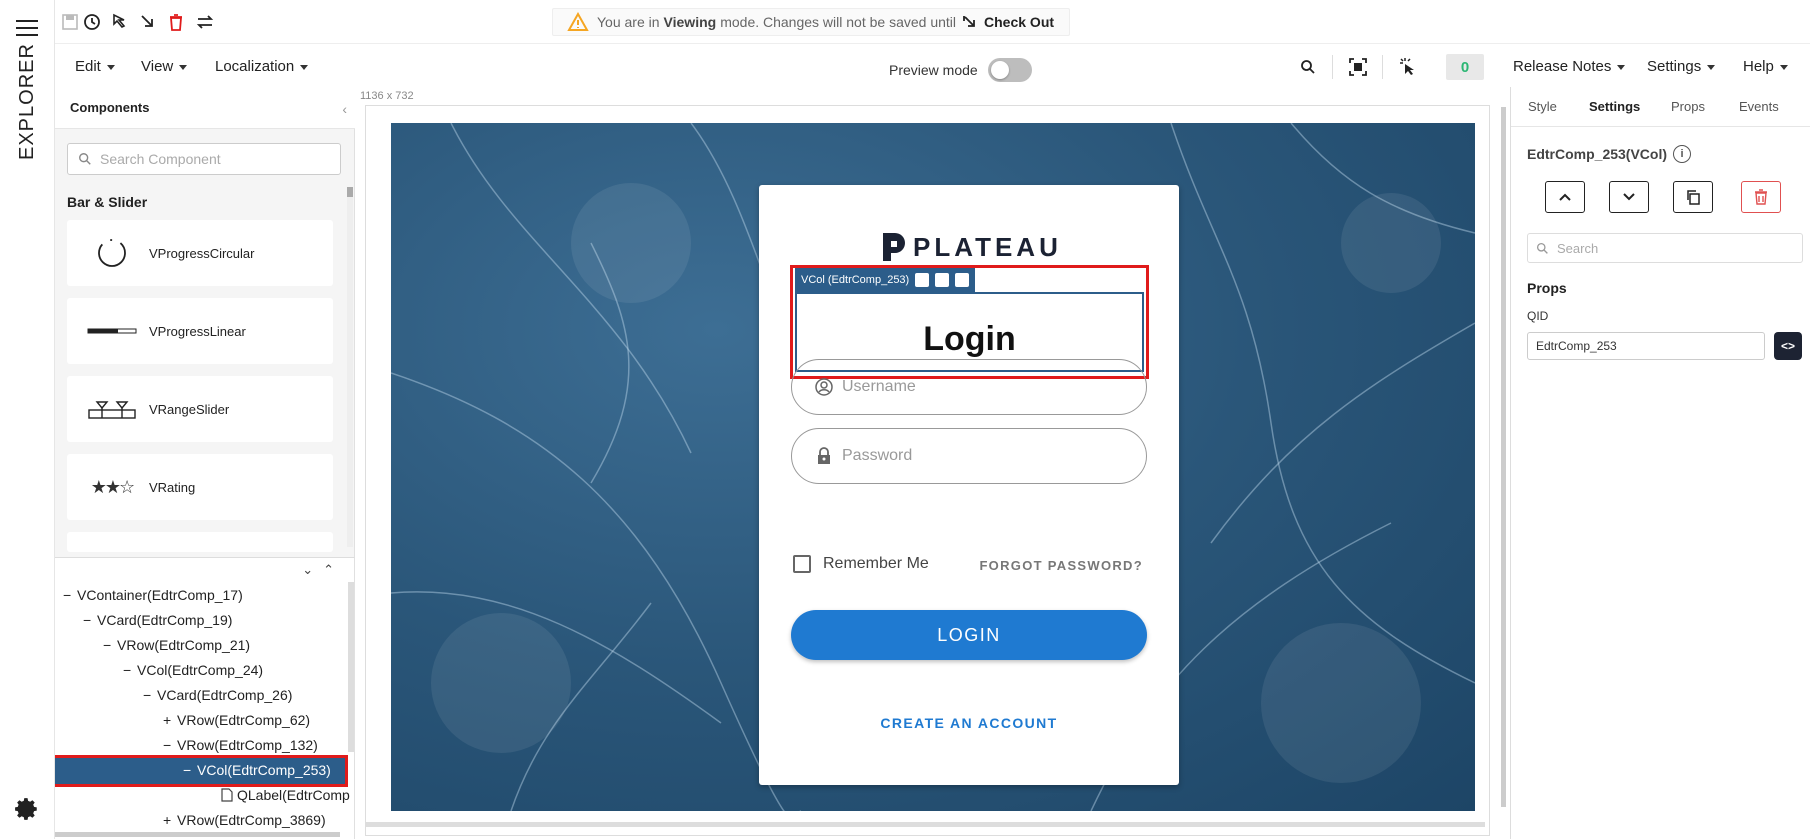 The image size is (1810, 839). Describe the element at coordinates (262, 66) in the screenshot. I see `menu-localization: Localization` at that location.